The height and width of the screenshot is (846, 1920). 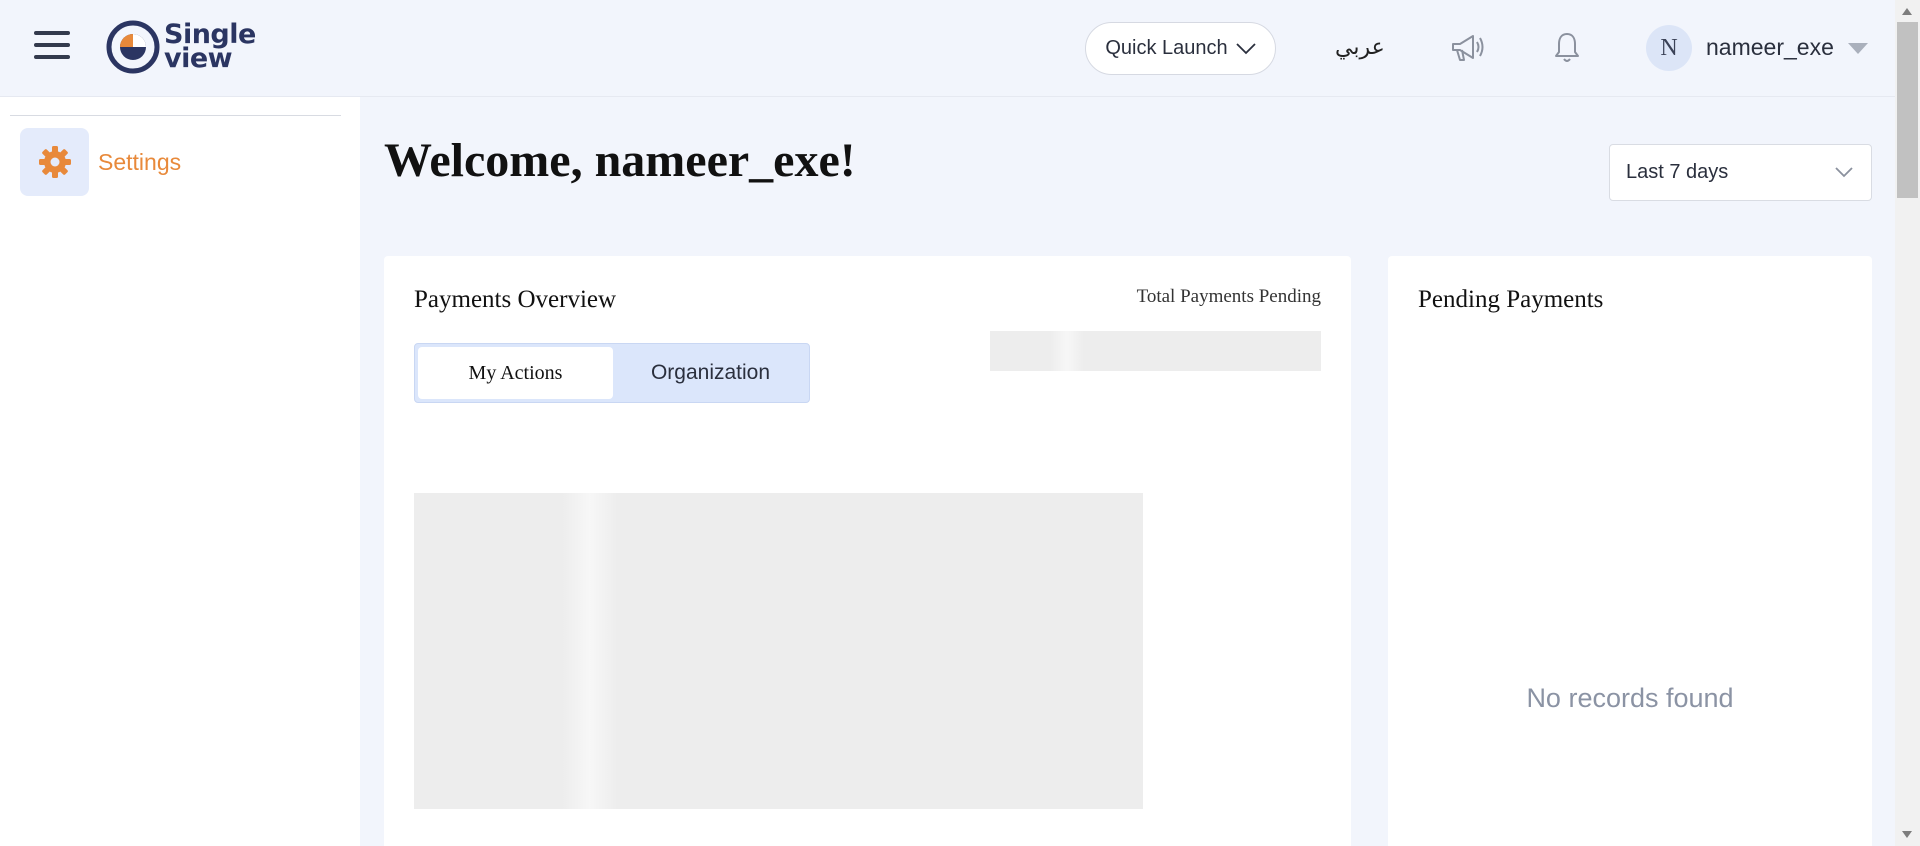 I want to click on caret-down-icon, so click(x=1858, y=48).